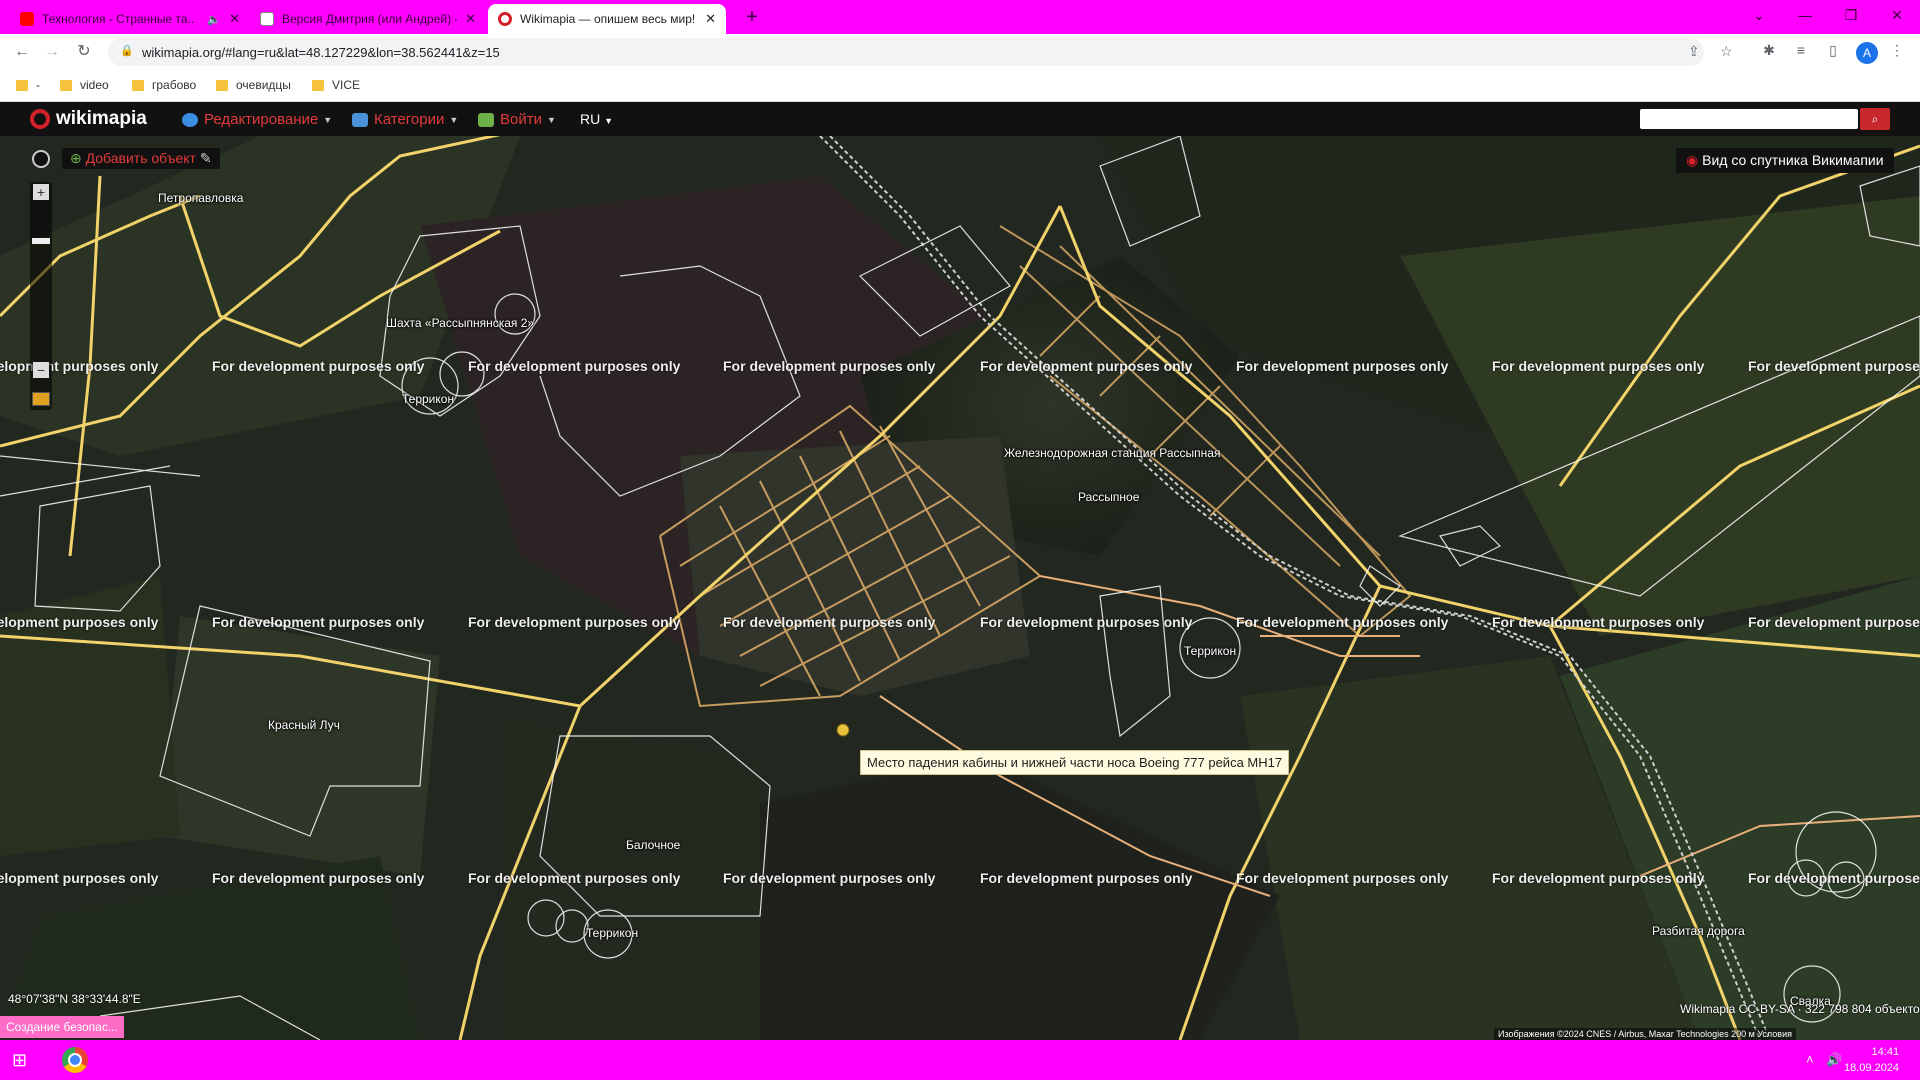 The image size is (1920, 1080). I want to click on forward-button: →, so click(52, 52).